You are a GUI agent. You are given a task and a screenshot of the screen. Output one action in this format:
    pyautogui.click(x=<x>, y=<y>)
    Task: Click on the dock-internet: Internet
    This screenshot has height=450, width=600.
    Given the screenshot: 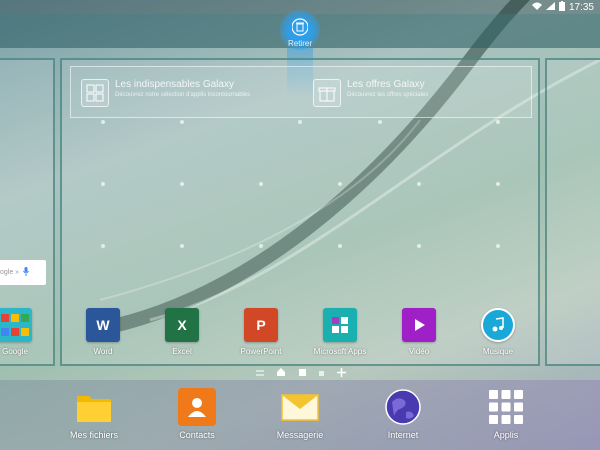 What is the action you would take?
    pyautogui.click(x=403, y=414)
    